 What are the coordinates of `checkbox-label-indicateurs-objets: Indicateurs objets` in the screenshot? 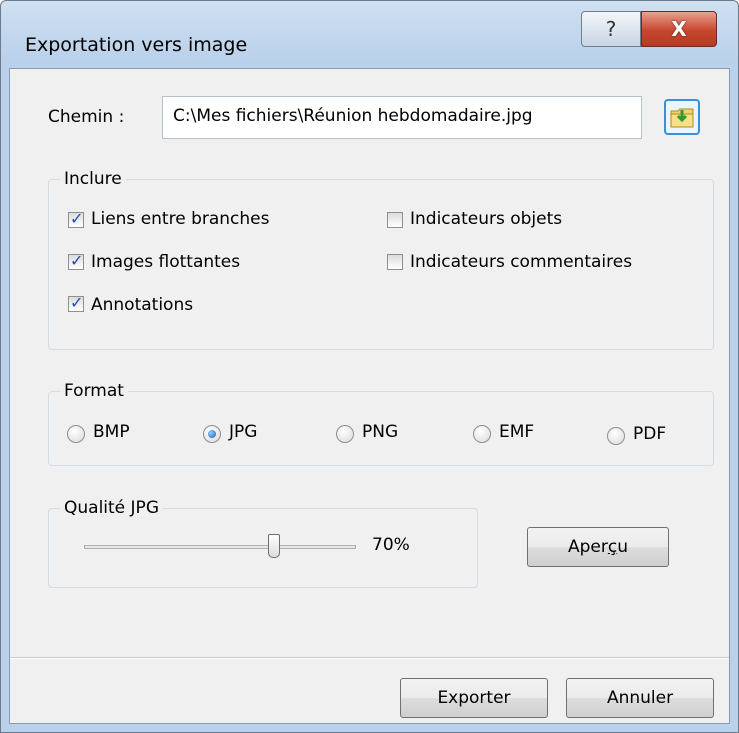 It's located at (486, 219).